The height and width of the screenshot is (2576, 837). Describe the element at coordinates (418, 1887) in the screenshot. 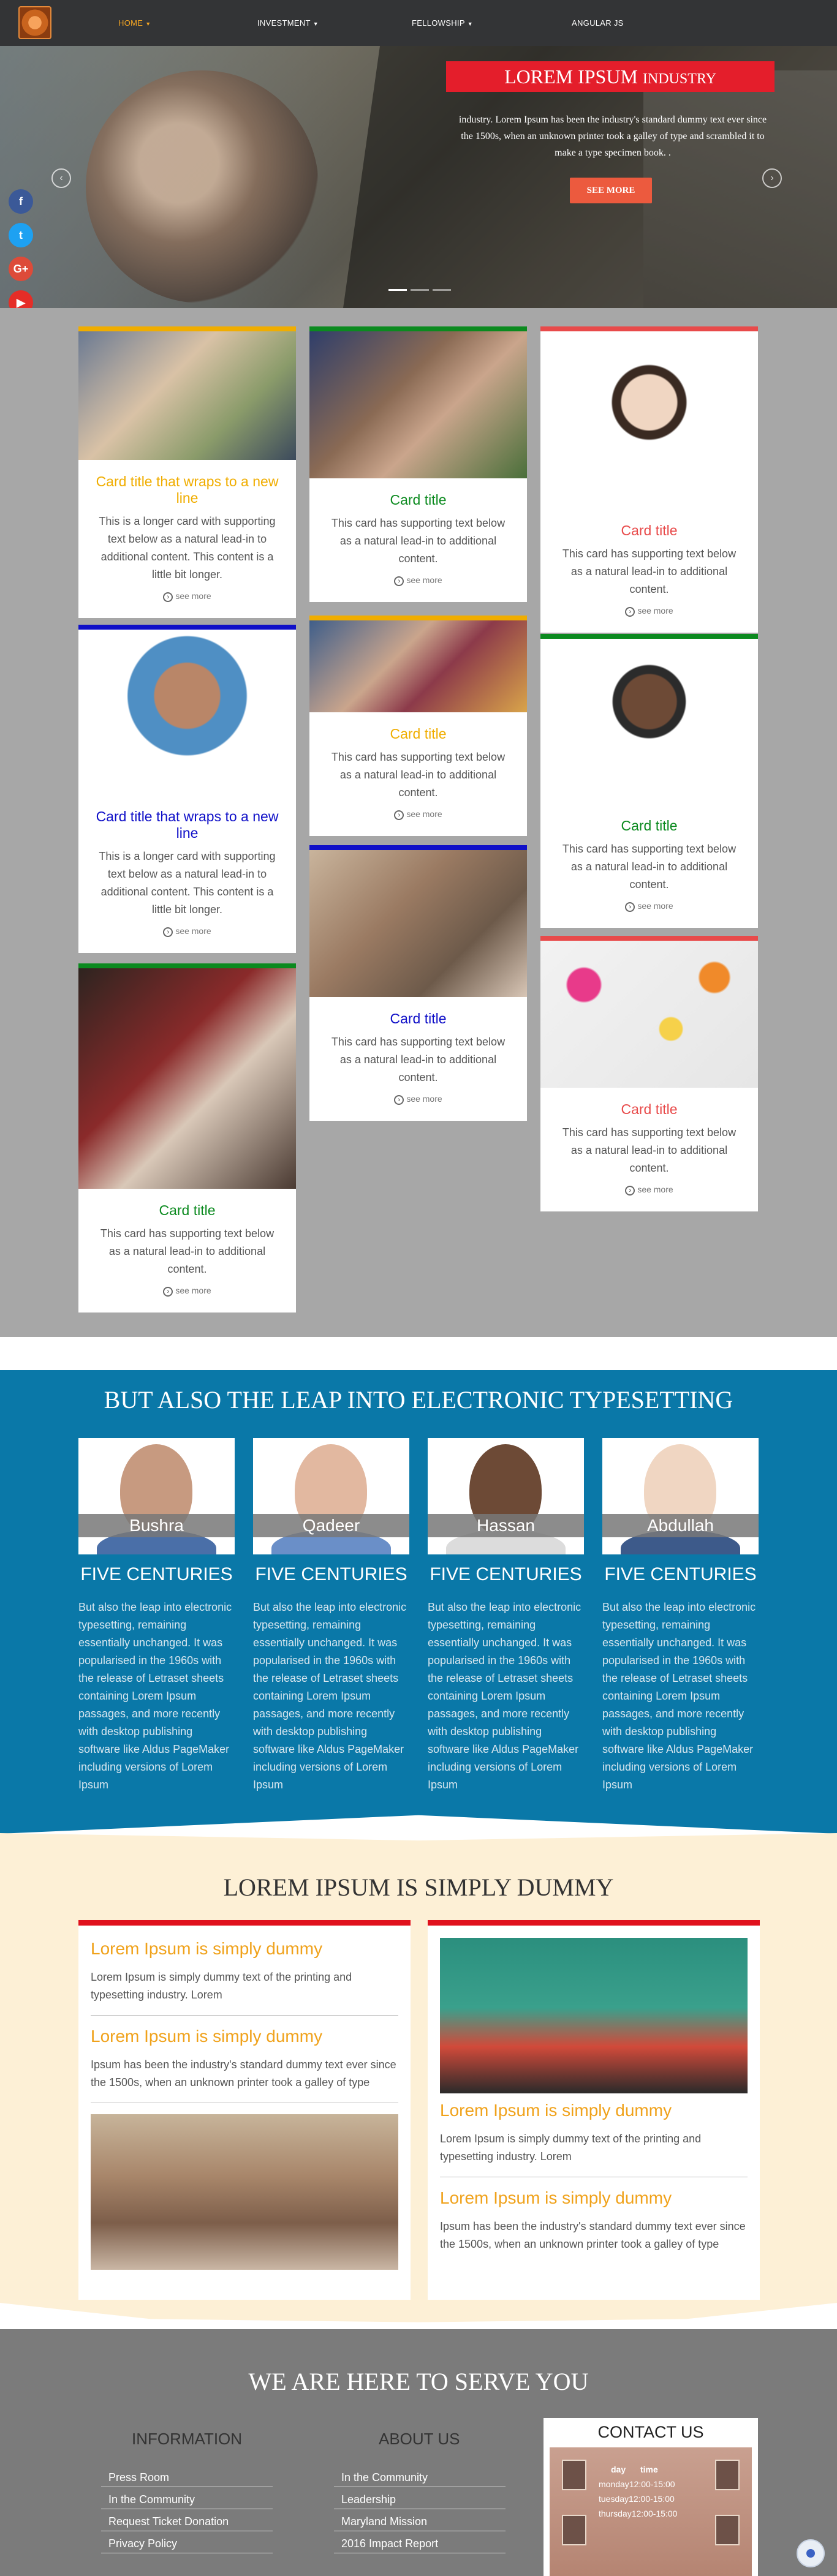

I see `dummy-section-title: LOREM IPSUM IS SIMPLY DUMMY` at that location.